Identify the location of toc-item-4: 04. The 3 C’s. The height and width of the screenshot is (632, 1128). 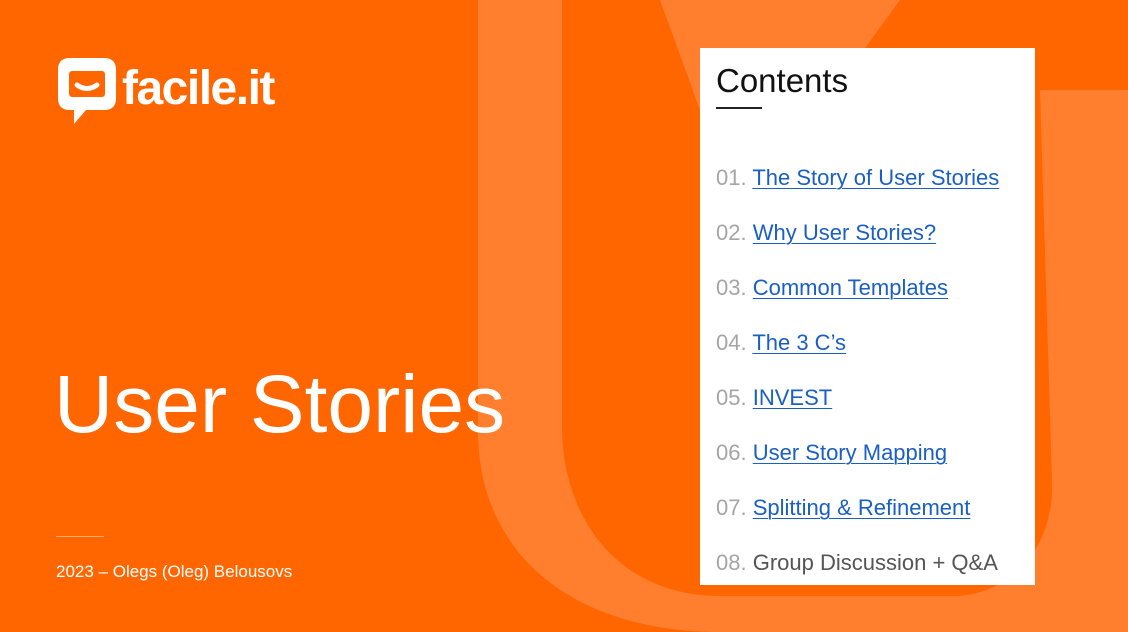
(857, 356).